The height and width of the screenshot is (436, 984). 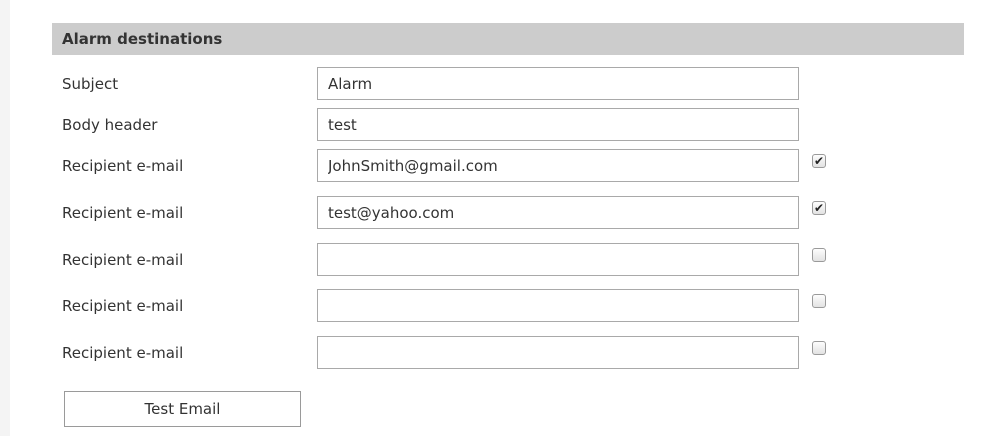 I want to click on recipient-enable-checkbox-2: ✔, so click(x=819, y=208).